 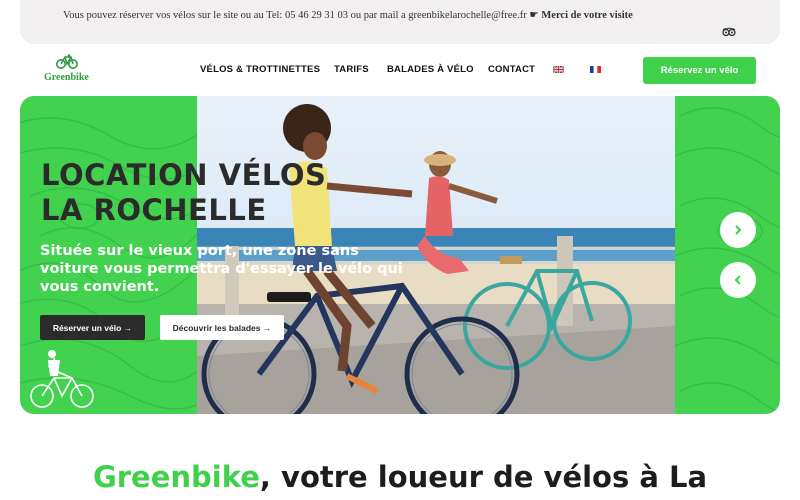 I want to click on chevron-left-icon, so click(x=737, y=280).